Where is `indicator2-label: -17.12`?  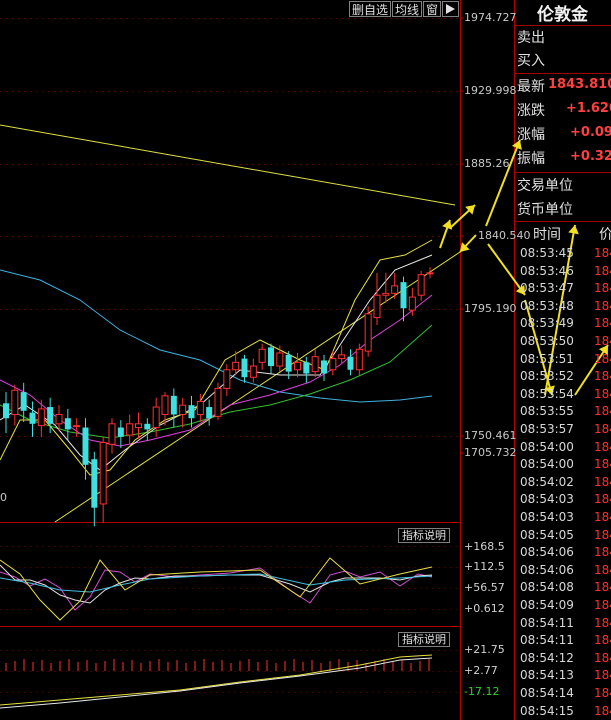 indicator2-label: -17.12 is located at coordinates (482, 691).